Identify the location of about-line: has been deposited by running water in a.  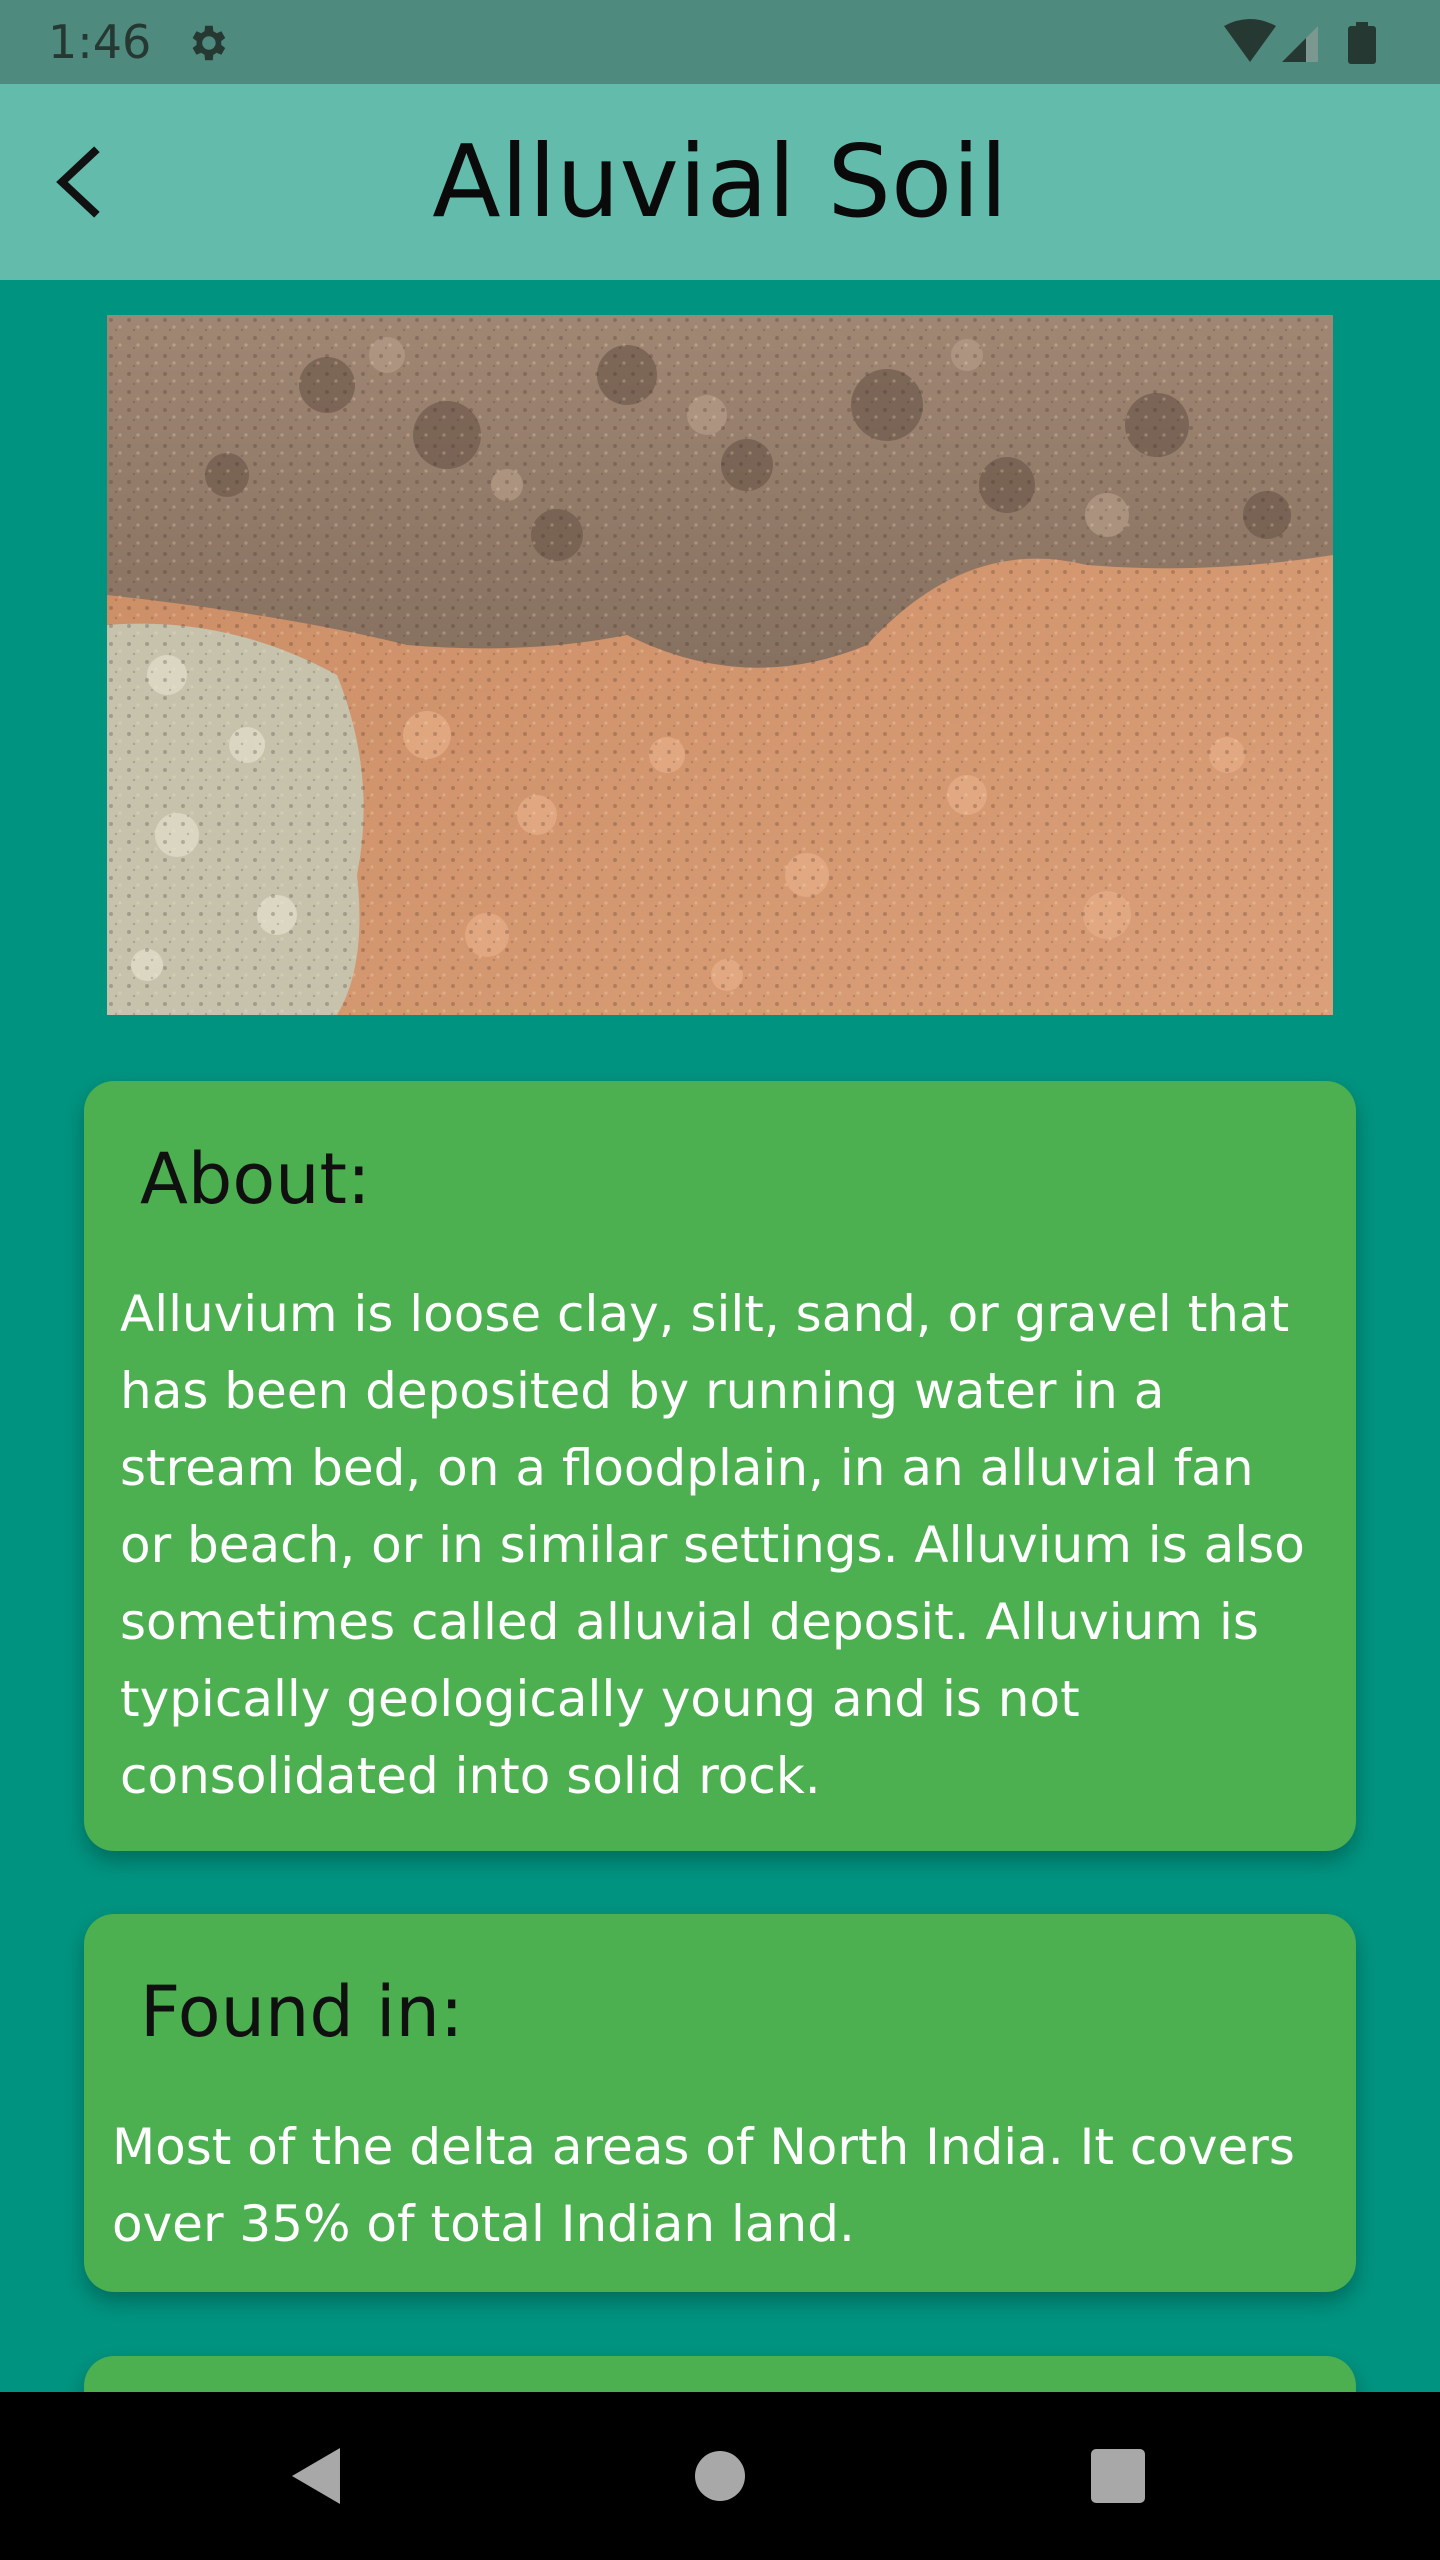
(642, 1391).